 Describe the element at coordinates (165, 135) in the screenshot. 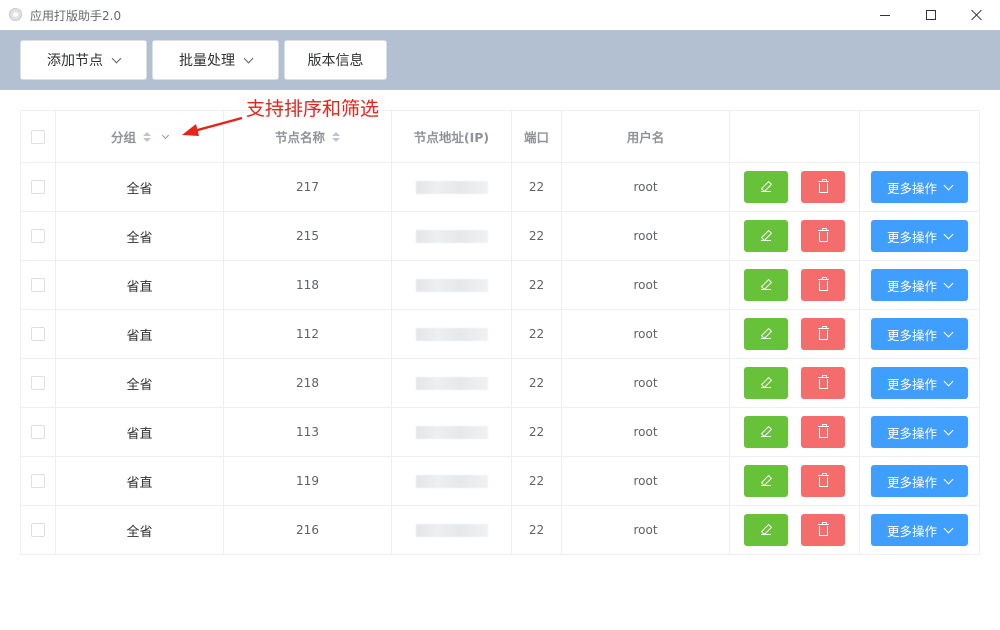

I see `filter-icon` at that location.